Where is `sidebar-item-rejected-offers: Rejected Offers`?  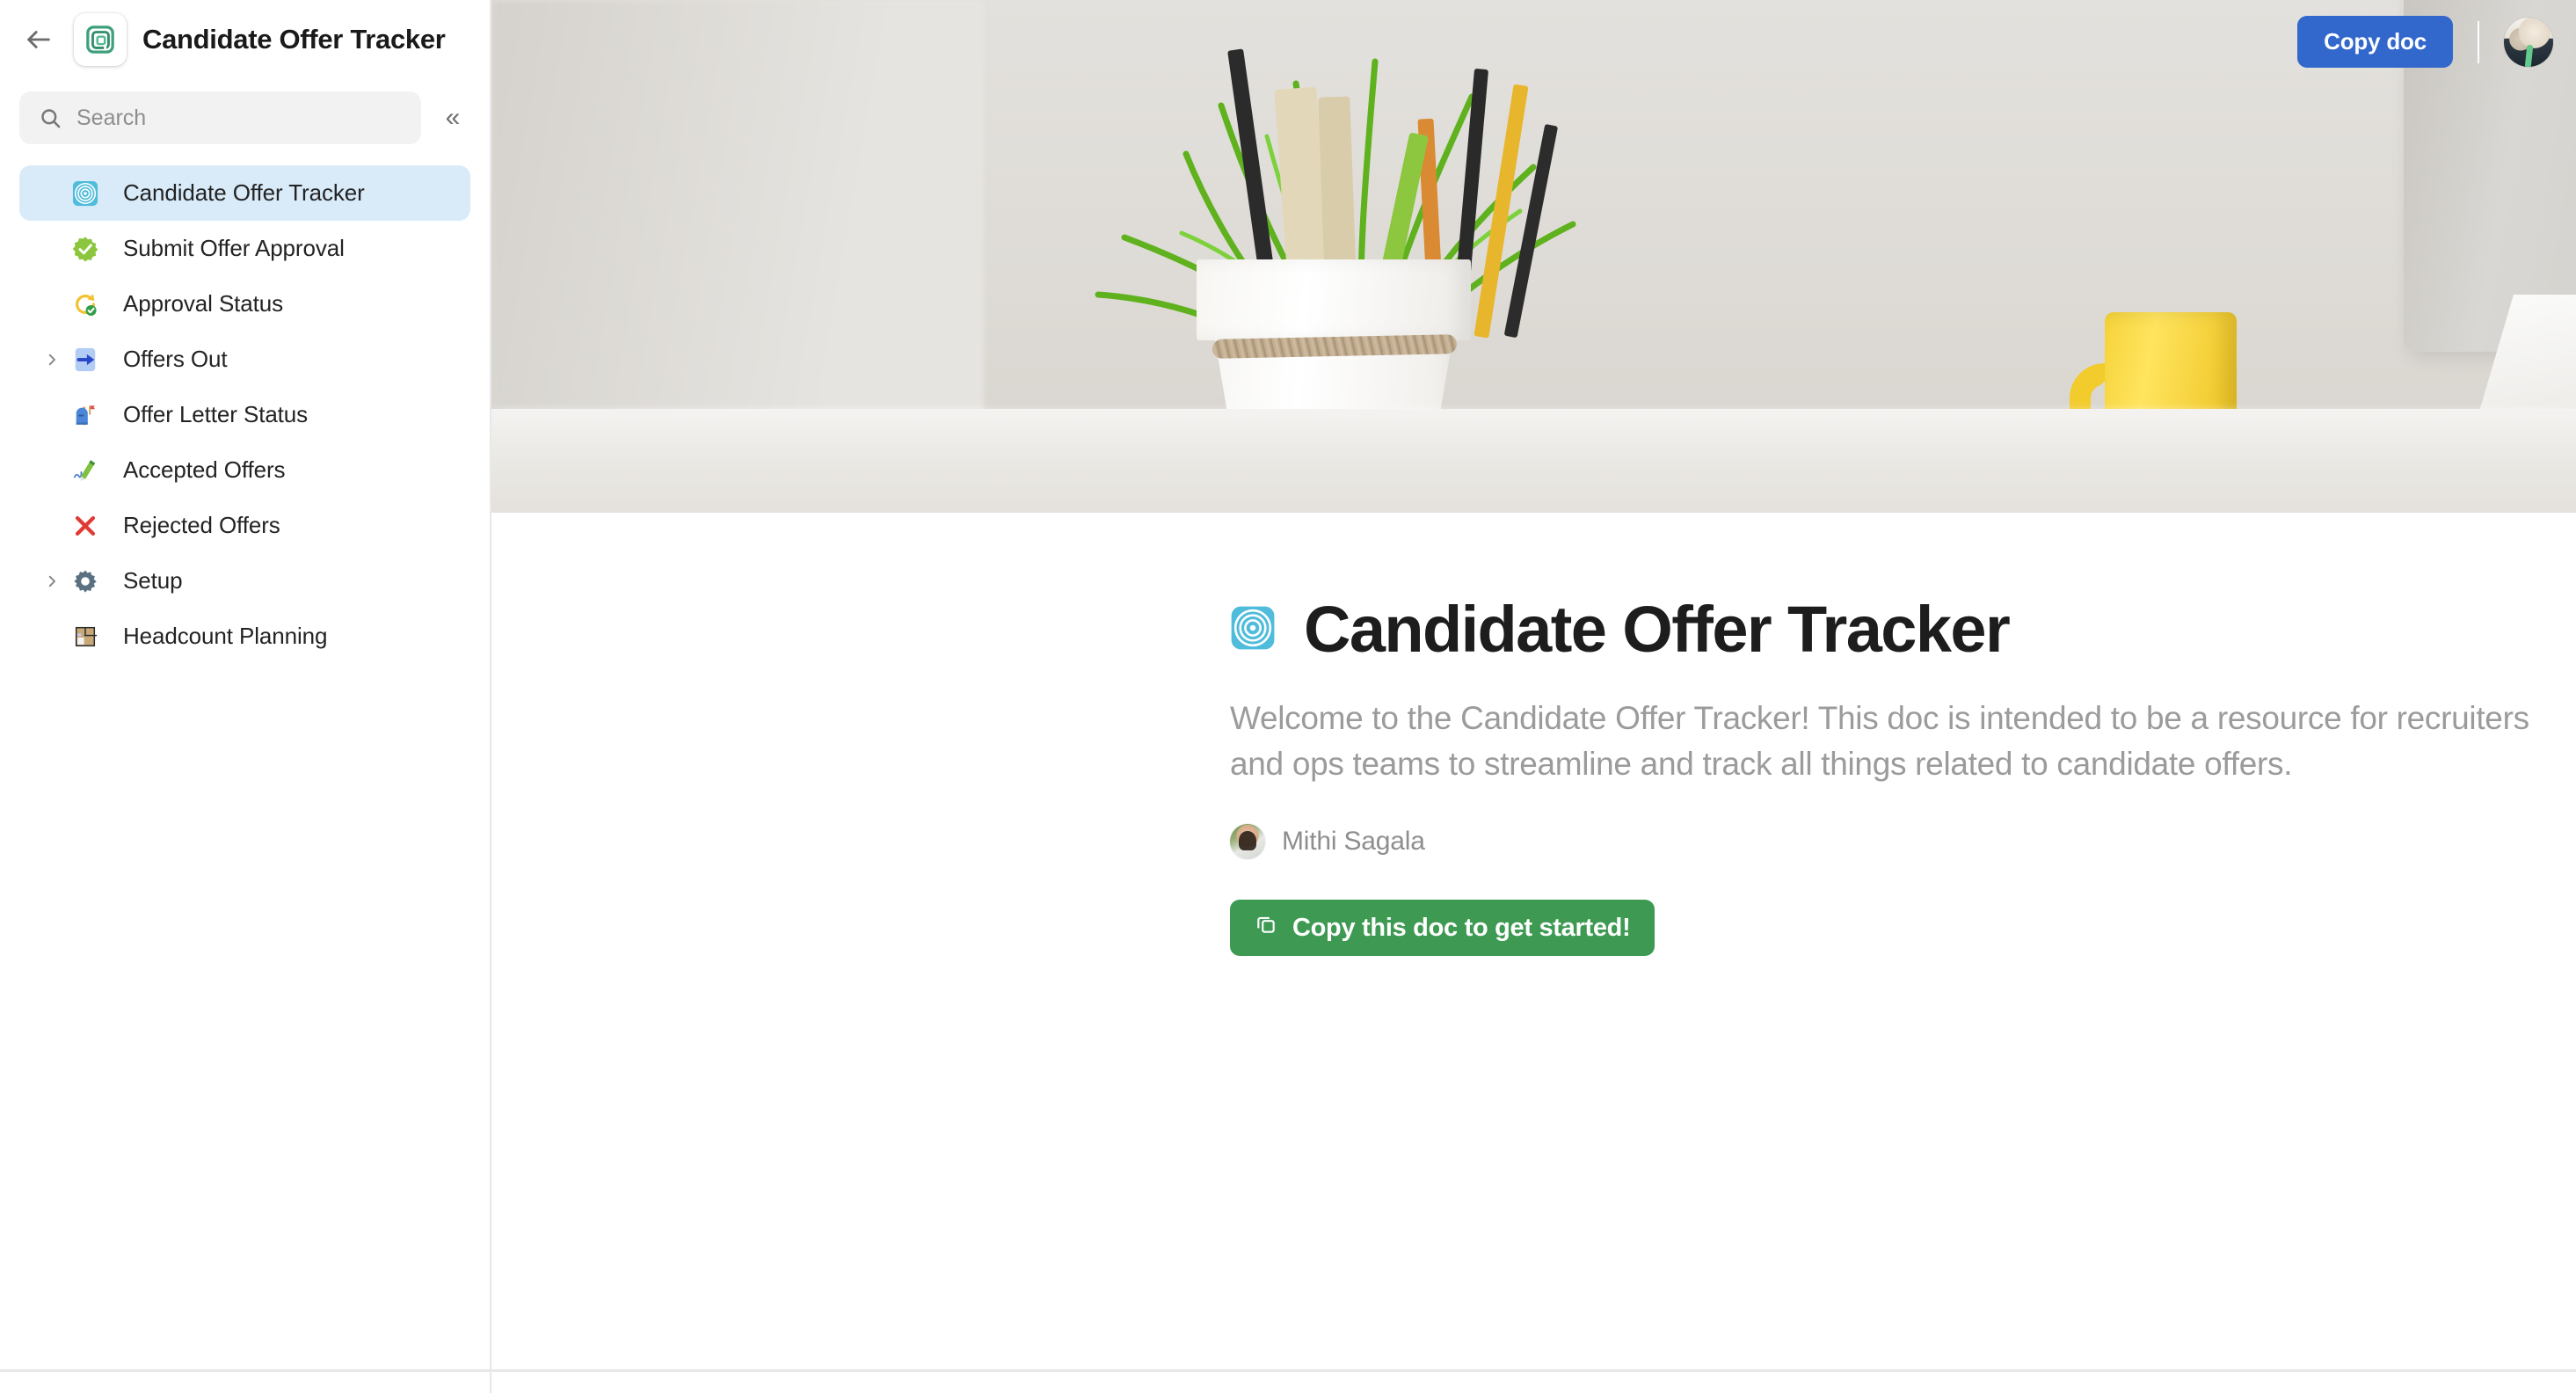
sidebar-item-rejected-offers: Rejected Offers is located at coordinates (244, 526).